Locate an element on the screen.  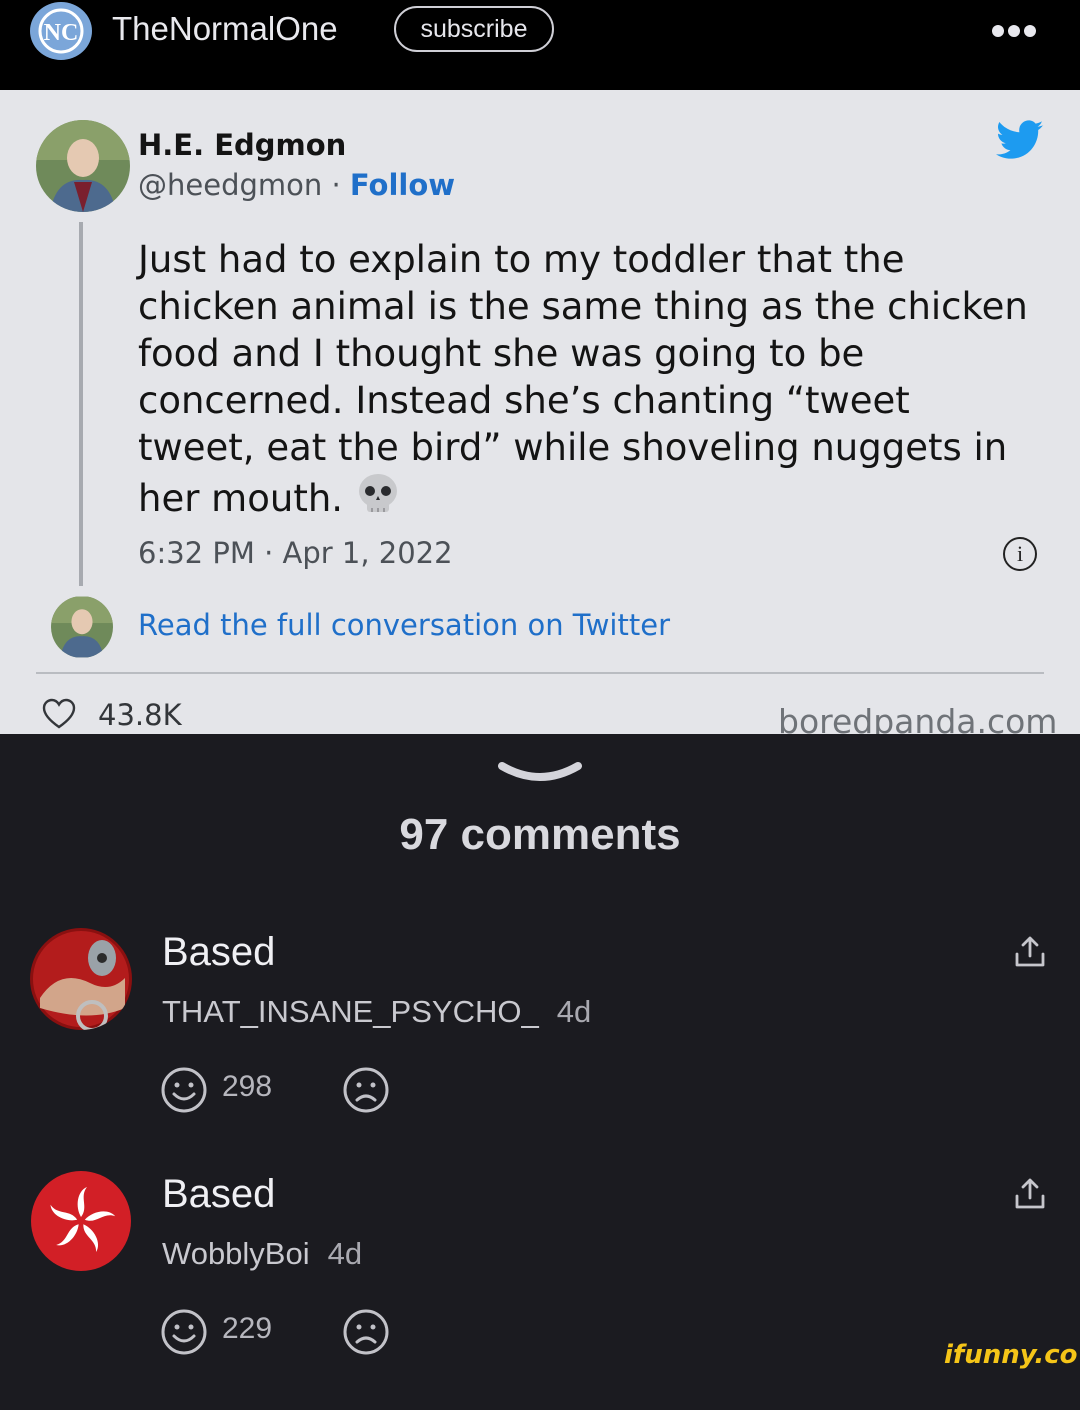
source-watermark: boredpanda.com is located at coordinates (918, 718).